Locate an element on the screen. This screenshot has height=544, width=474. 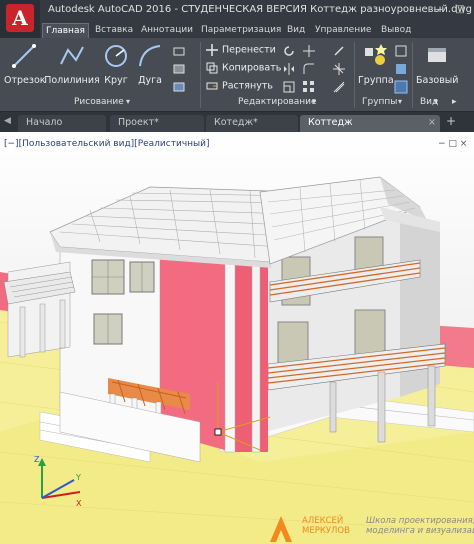
line-button: Отрезок is located at coordinates (25, 66).